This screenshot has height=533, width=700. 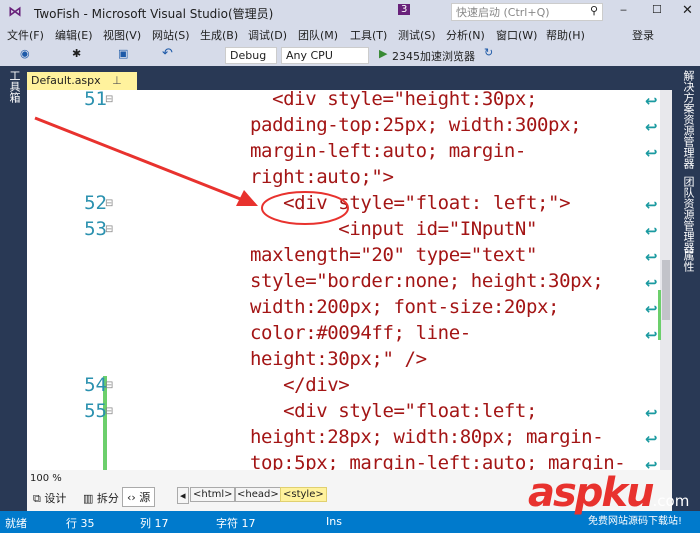 What do you see at coordinates (95, 411) in the screenshot?
I see `line-number: 55` at bounding box center [95, 411].